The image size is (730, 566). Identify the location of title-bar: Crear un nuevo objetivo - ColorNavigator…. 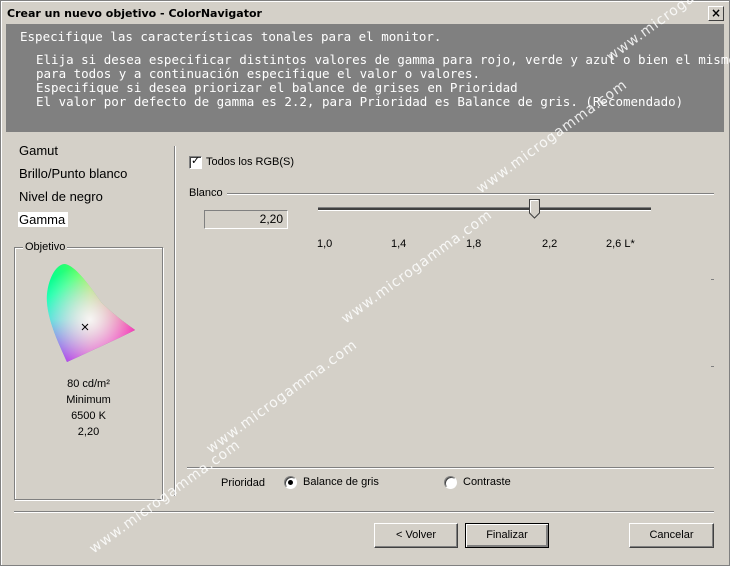
(365, 13).